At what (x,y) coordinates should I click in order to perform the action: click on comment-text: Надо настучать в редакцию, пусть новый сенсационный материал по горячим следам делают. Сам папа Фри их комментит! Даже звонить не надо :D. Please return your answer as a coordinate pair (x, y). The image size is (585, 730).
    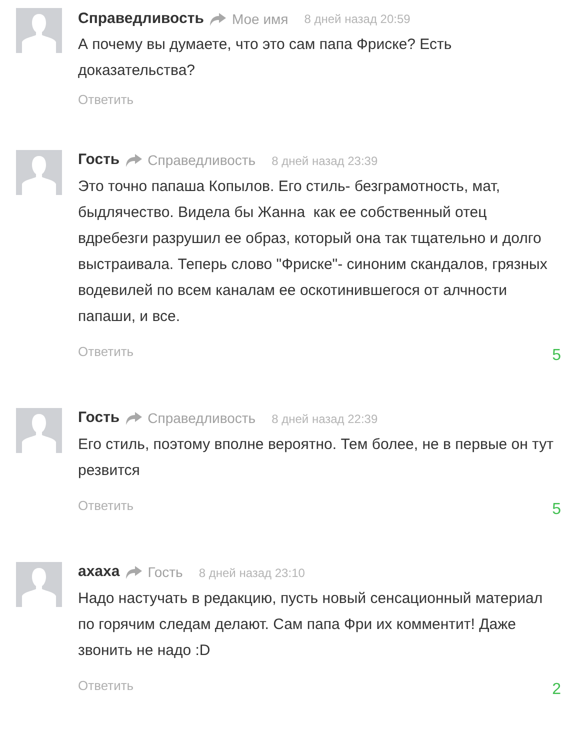
    Looking at the image, I should click on (311, 624).